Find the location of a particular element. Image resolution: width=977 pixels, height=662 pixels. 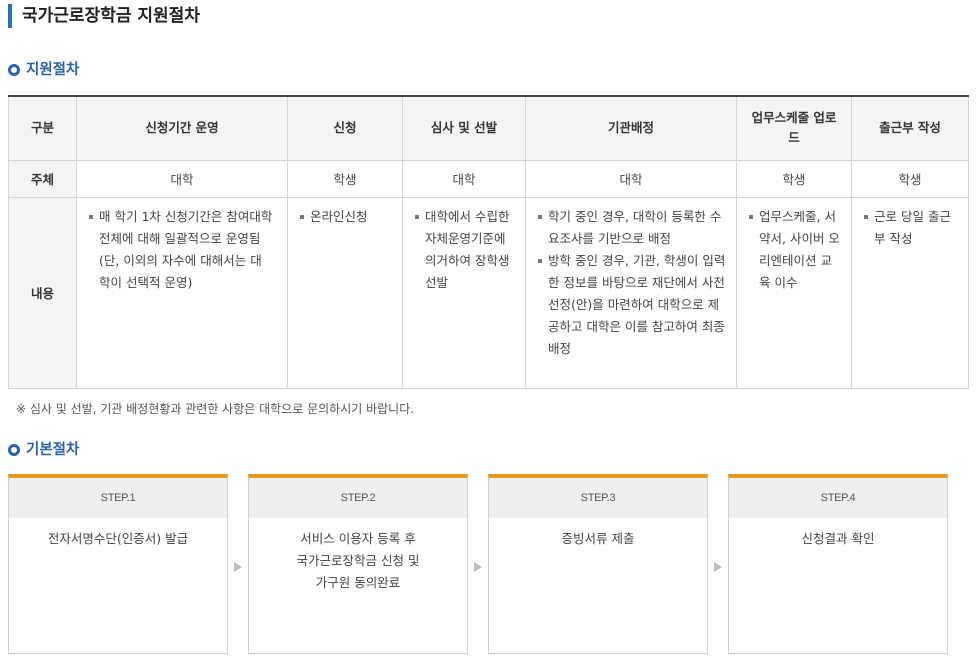

step-card-3: STEP.3 증빙서류 제출 is located at coordinates (598, 564).